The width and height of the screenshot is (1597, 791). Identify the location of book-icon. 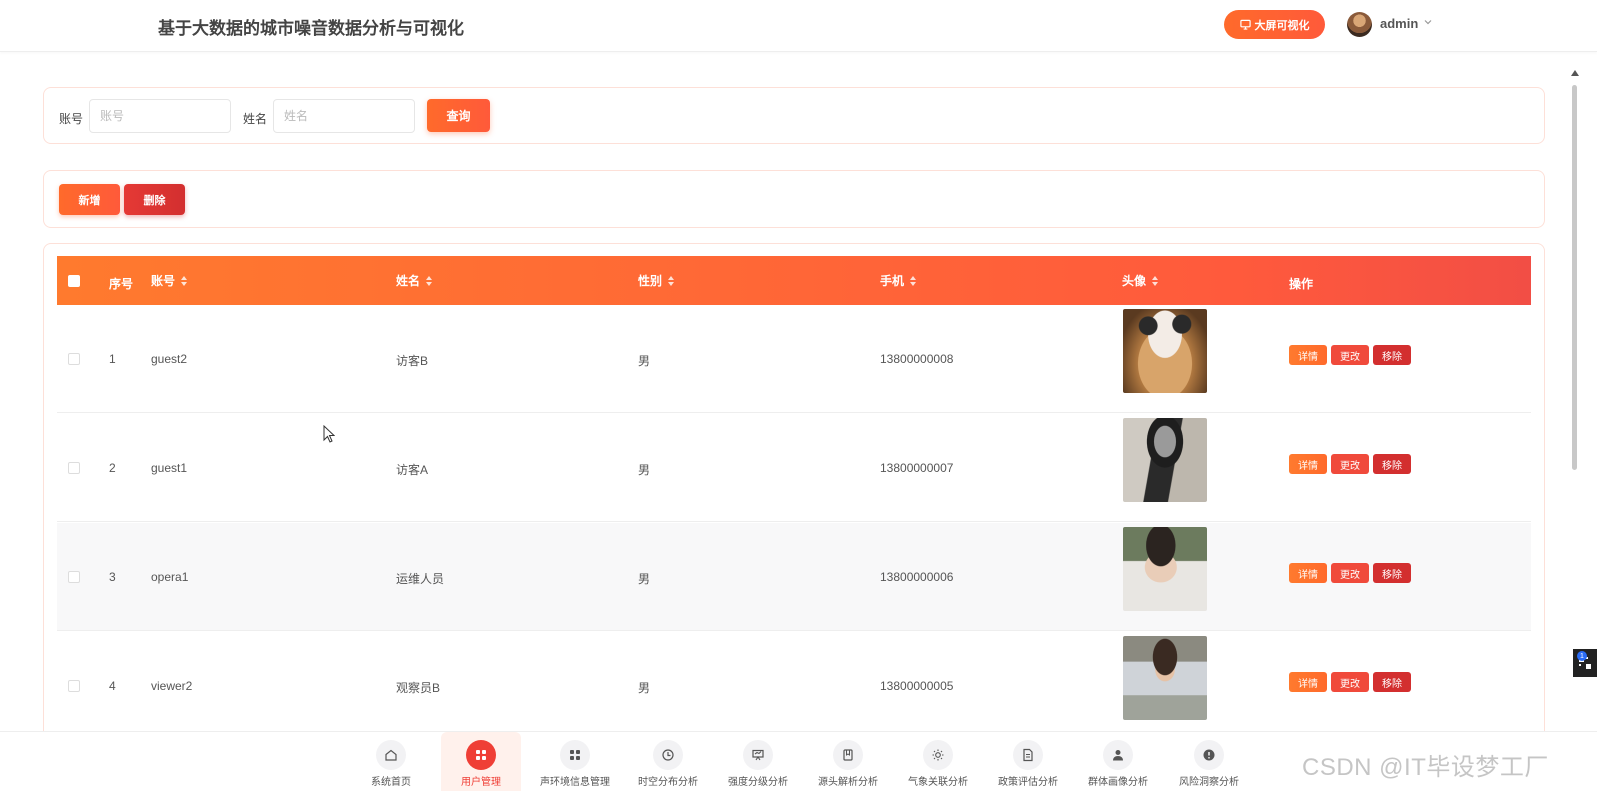
(848, 755).